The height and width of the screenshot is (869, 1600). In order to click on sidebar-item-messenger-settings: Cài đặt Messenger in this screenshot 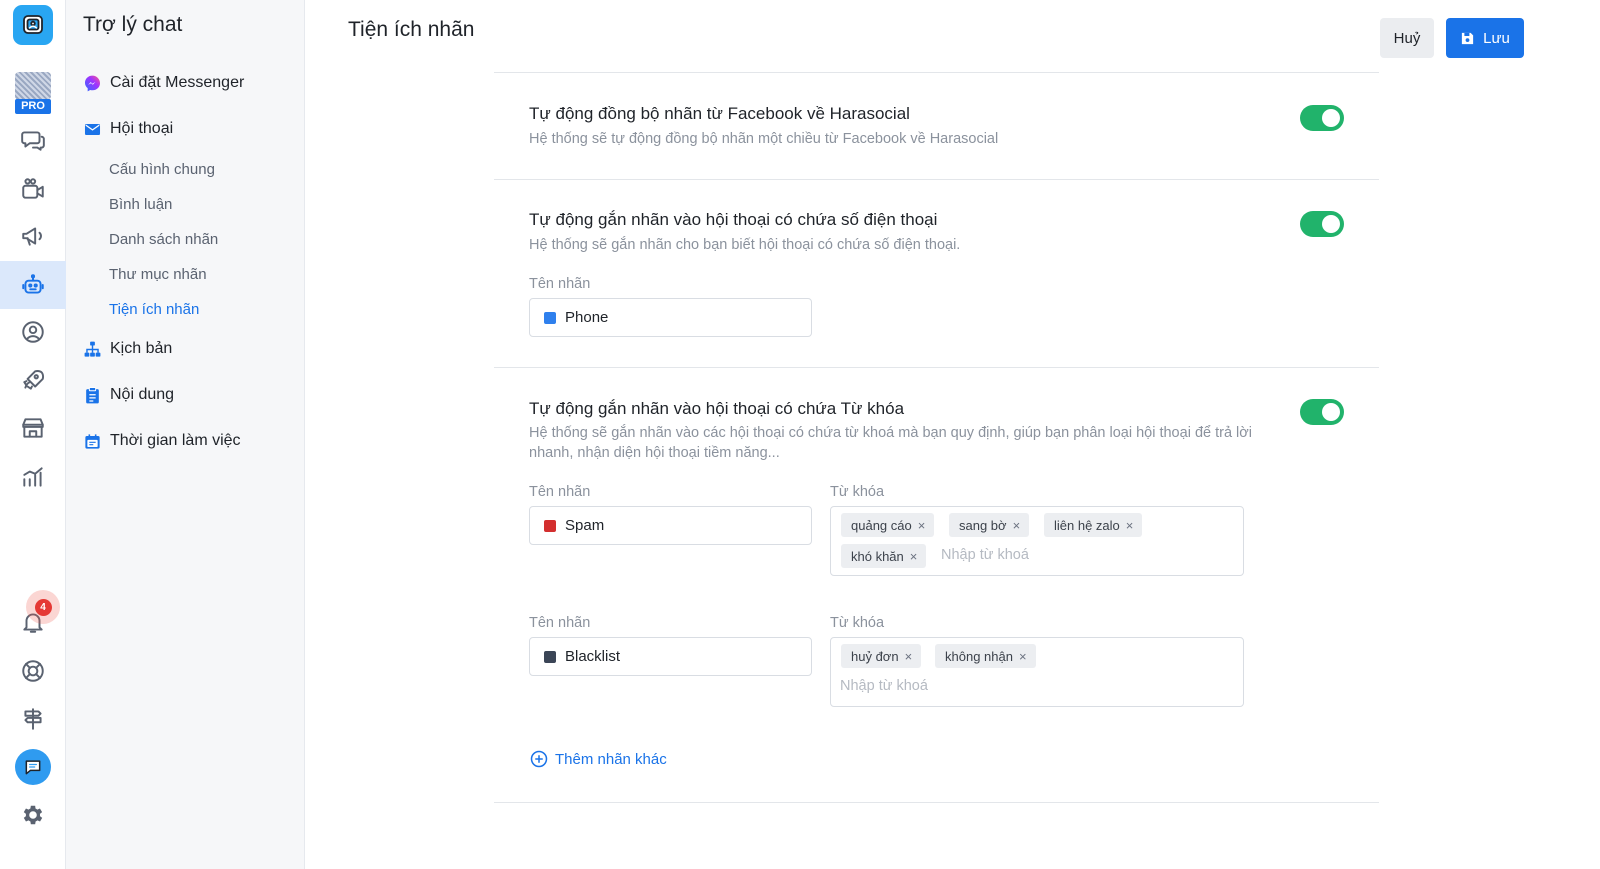, I will do `click(163, 83)`.